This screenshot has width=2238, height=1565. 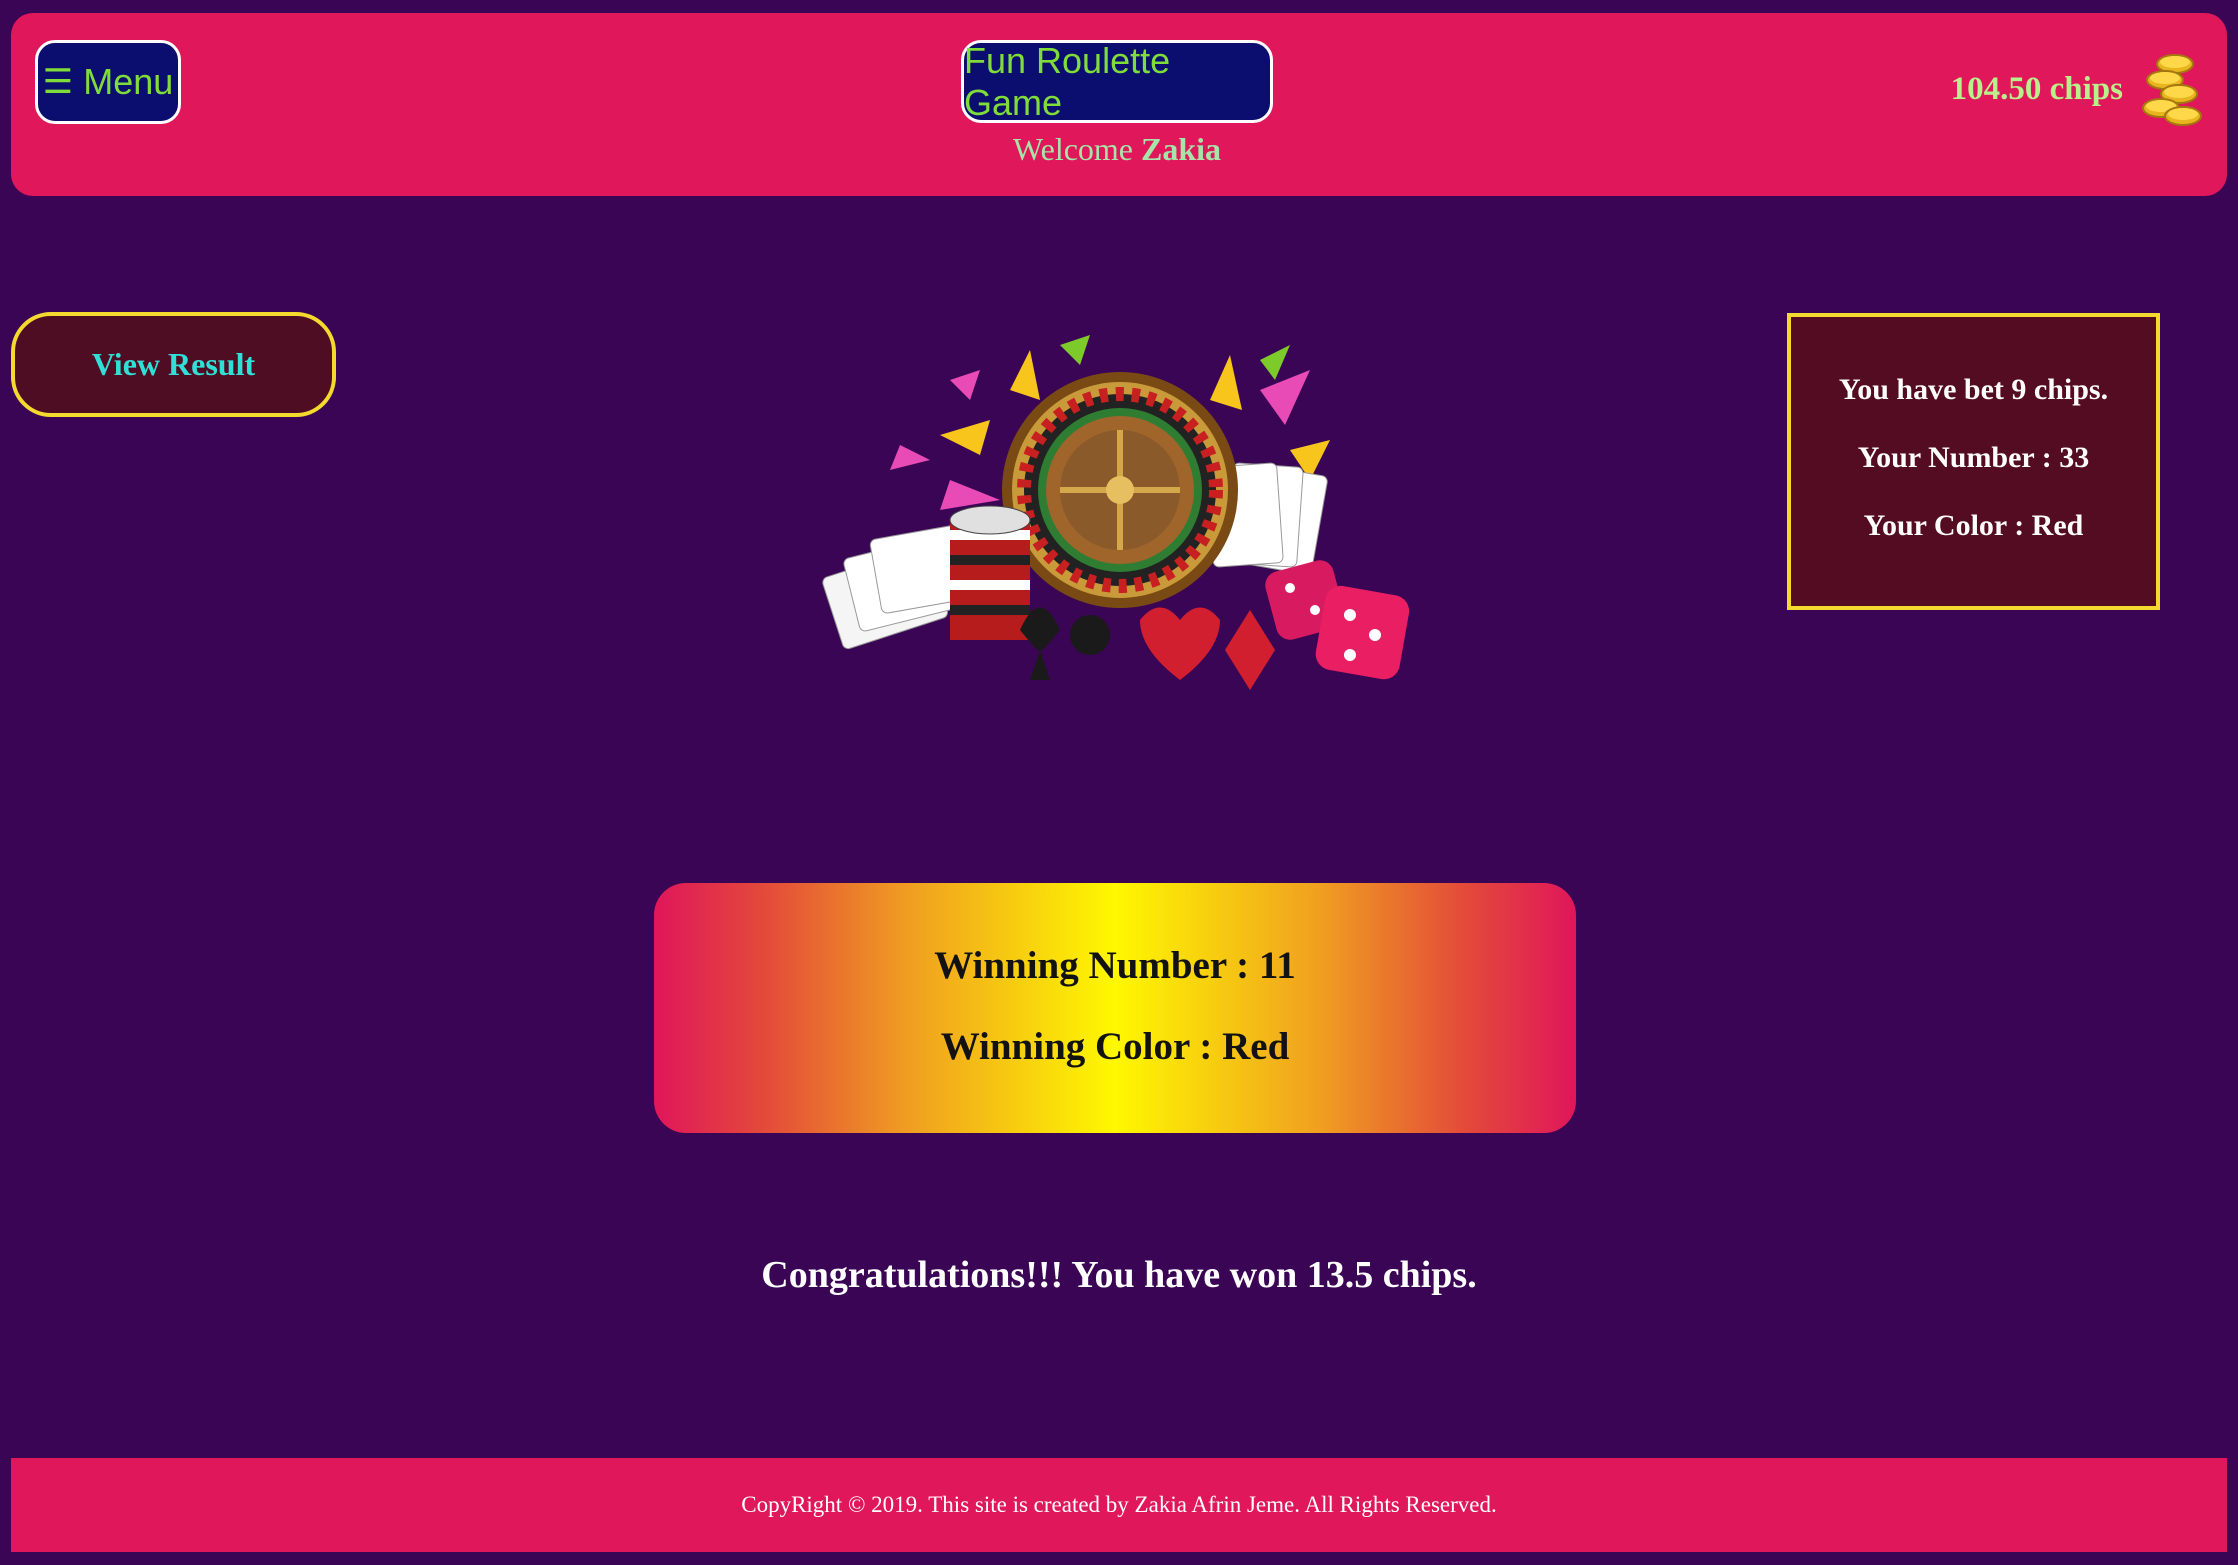 I want to click on hamburger-icon: ☰, so click(x=58, y=82).